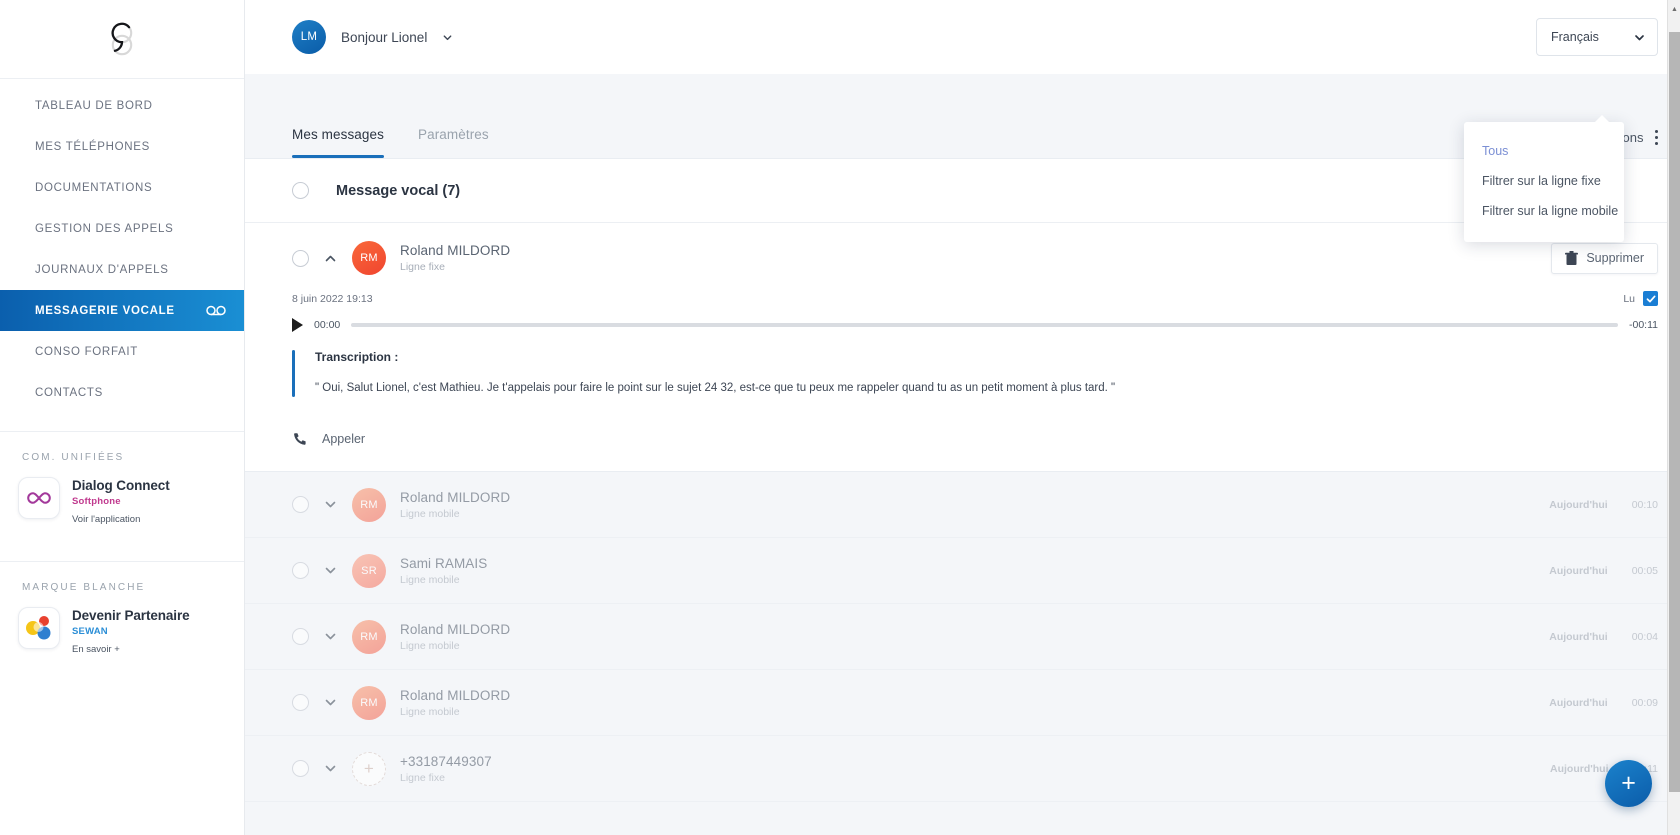 The height and width of the screenshot is (835, 1680). I want to click on read-checkbox, so click(1650, 298).